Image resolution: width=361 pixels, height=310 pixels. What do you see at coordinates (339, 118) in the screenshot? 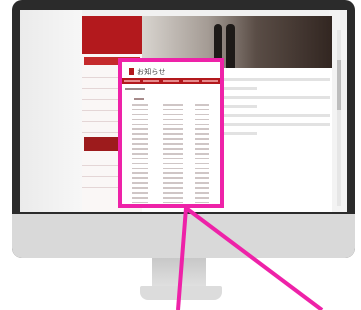
I see `scrollbar-track` at bounding box center [339, 118].